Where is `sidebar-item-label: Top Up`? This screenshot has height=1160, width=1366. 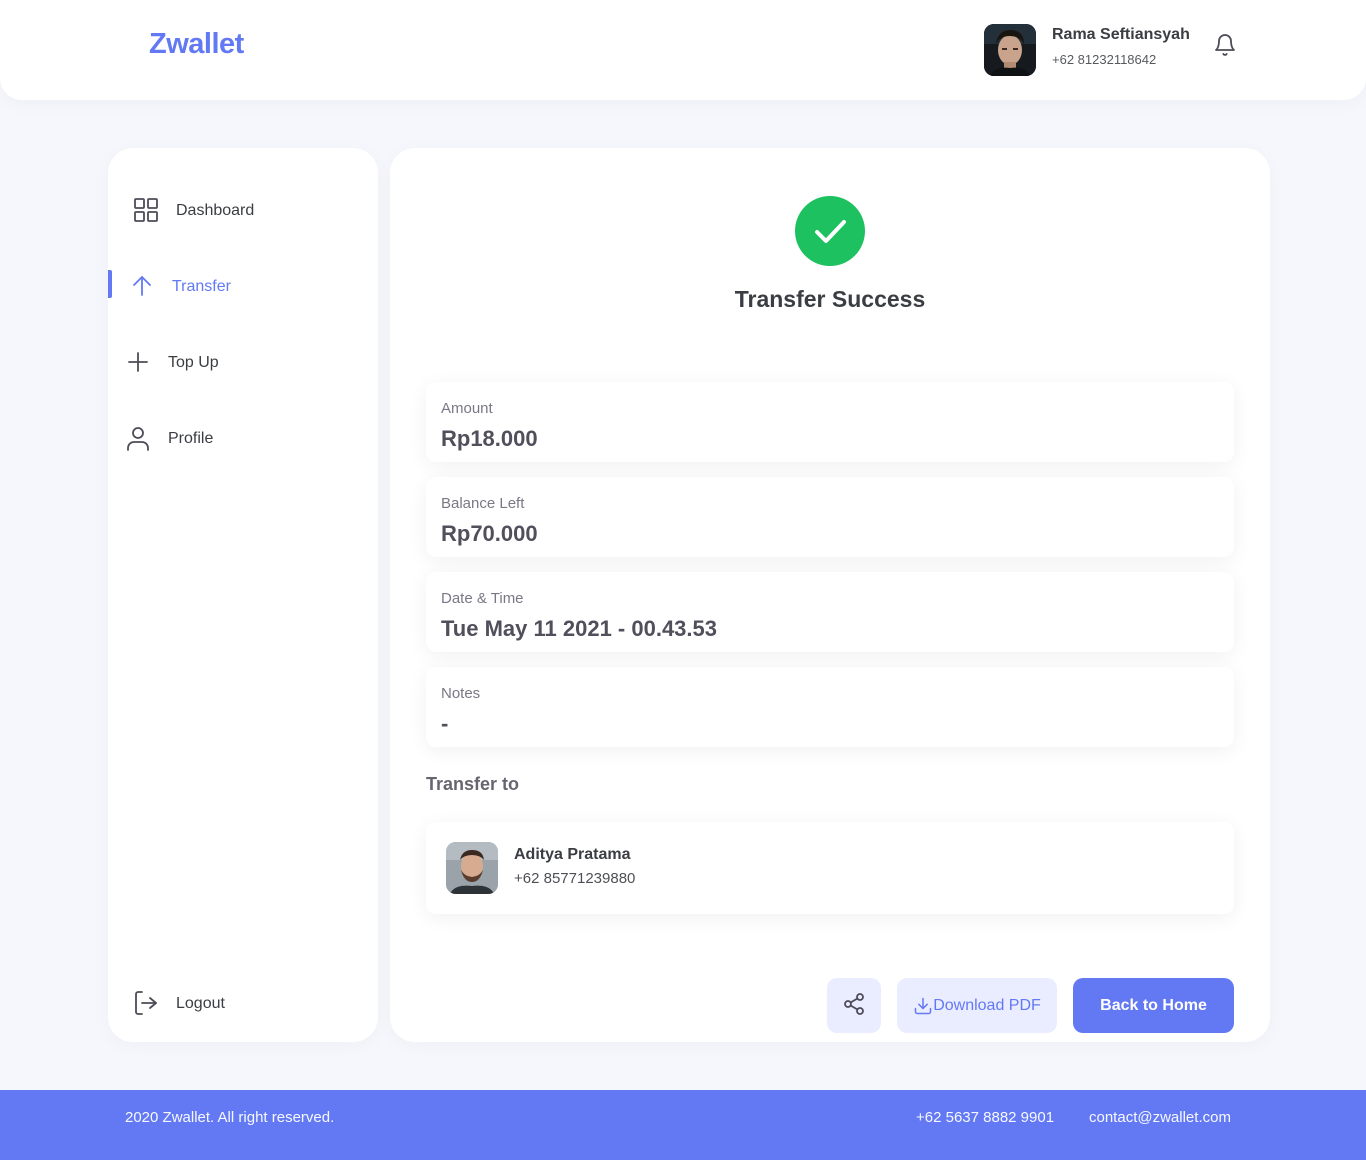 sidebar-item-label: Top Up is located at coordinates (193, 362).